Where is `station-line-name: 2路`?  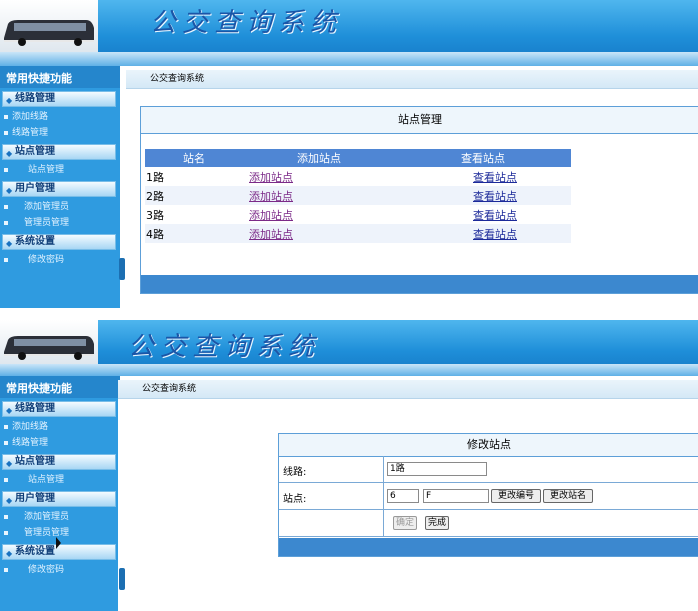 station-line-name: 2路 is located at coordinates (194, 195).